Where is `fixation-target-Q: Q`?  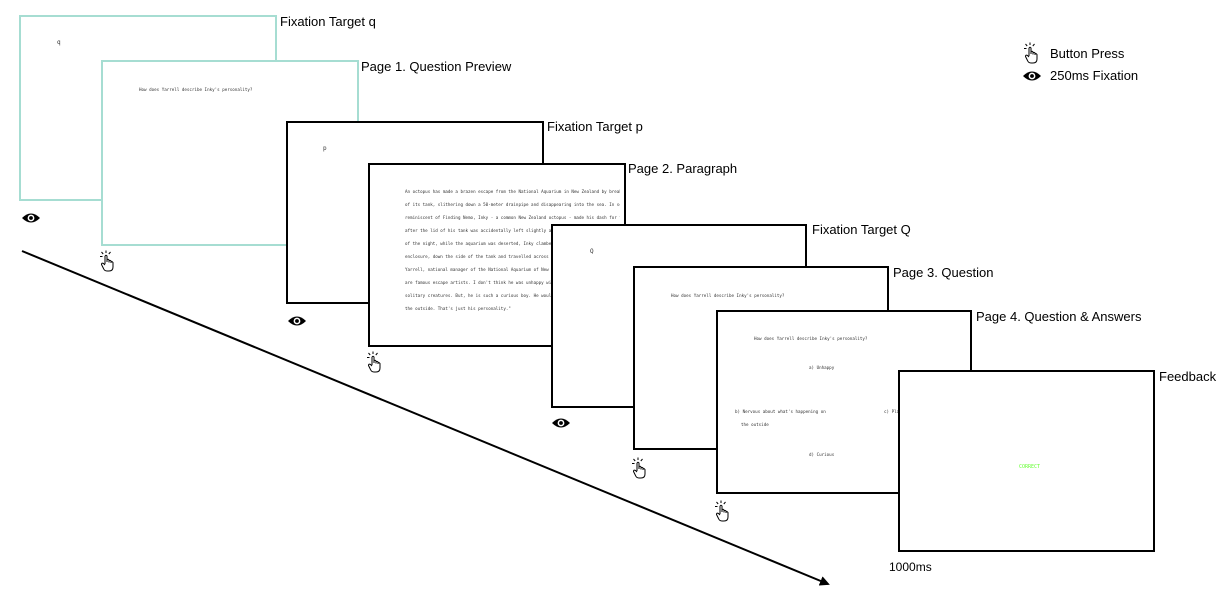 fixation-target-Q: Q is located at coordinates (592, 251).